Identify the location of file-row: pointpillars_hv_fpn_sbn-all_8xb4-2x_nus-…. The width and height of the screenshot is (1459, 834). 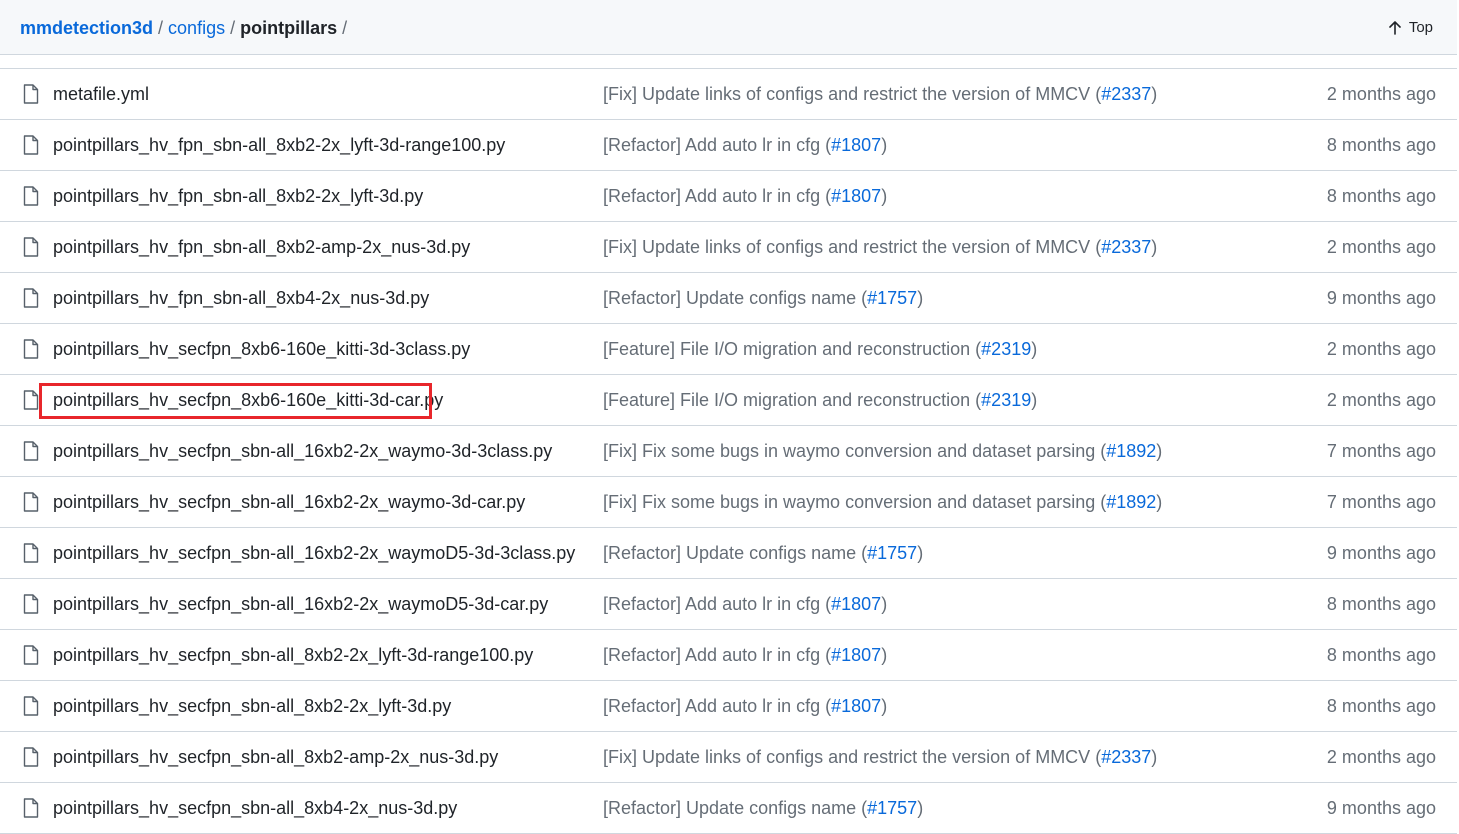
(728, 298).